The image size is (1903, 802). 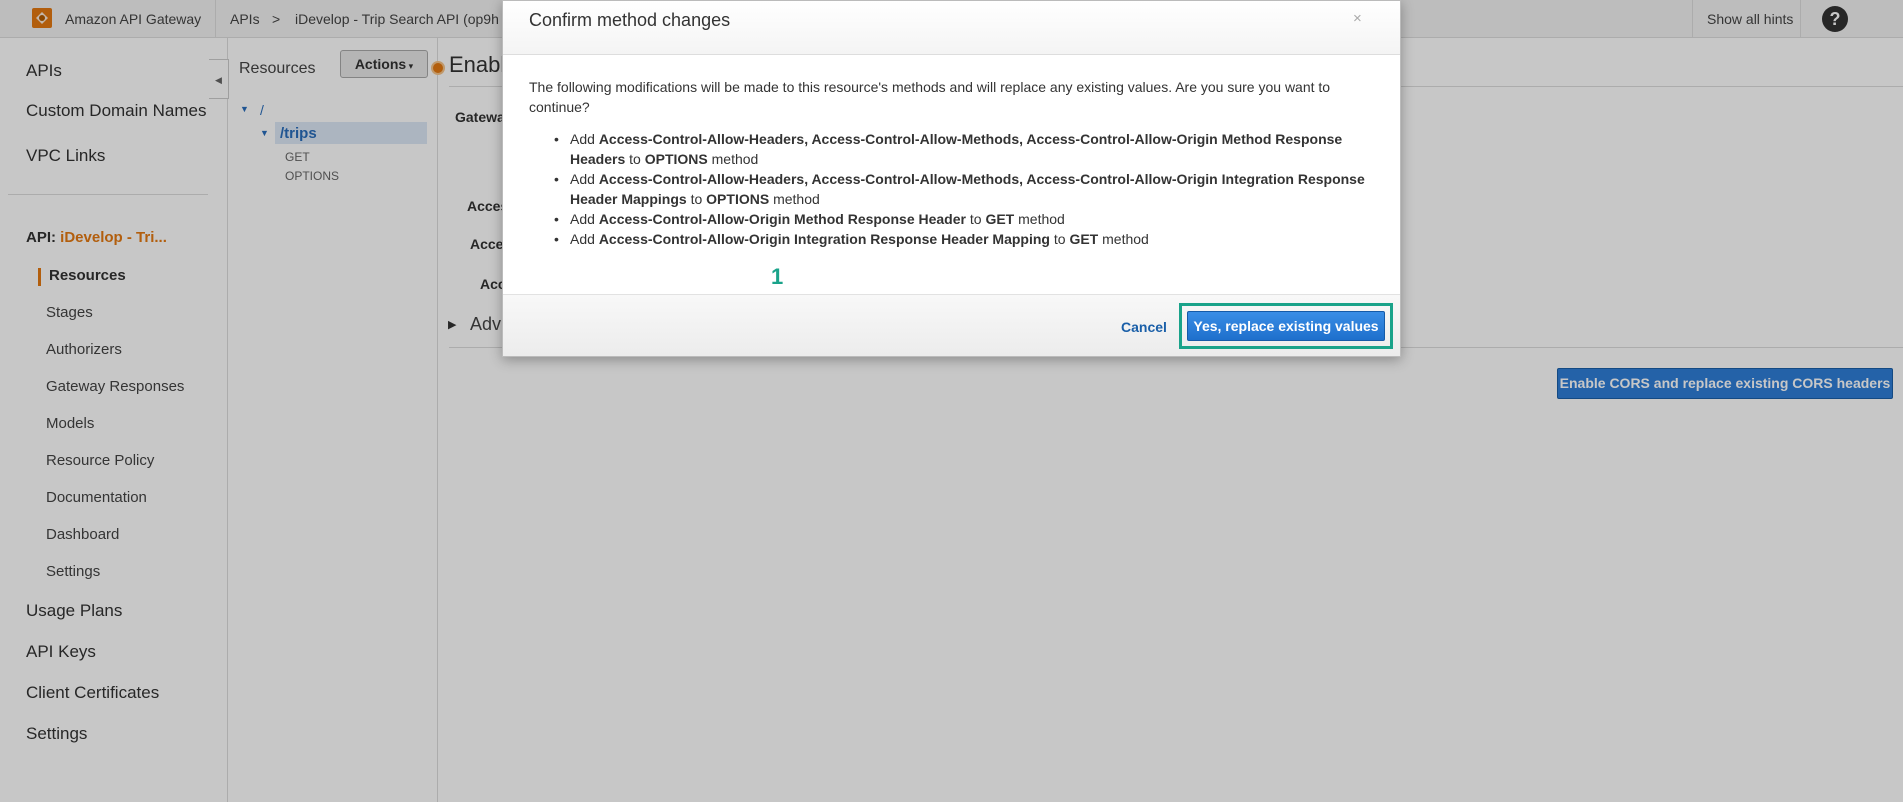 What do you see at coordinates (1144, 327) in the screenshot?
I see `cancel-button: Cancel` at bounding box center [1144, 327].